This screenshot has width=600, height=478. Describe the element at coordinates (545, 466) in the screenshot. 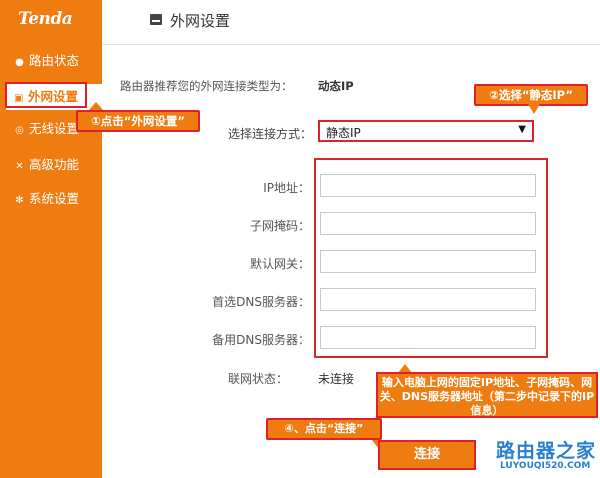

I see `watermark-url: LUYOUQI520.COM` at that location.